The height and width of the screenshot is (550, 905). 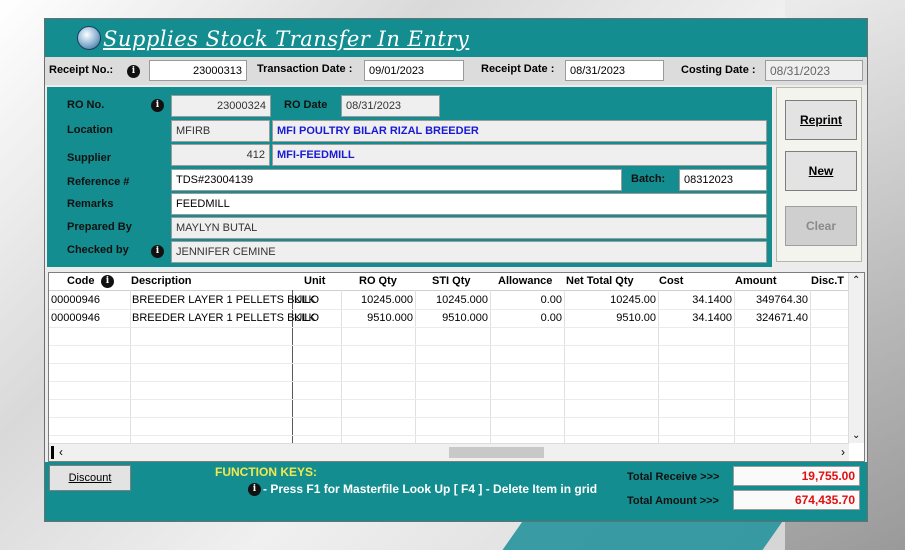 I want to click on scroll-right-icon: ›, so click(x=843, y=452).